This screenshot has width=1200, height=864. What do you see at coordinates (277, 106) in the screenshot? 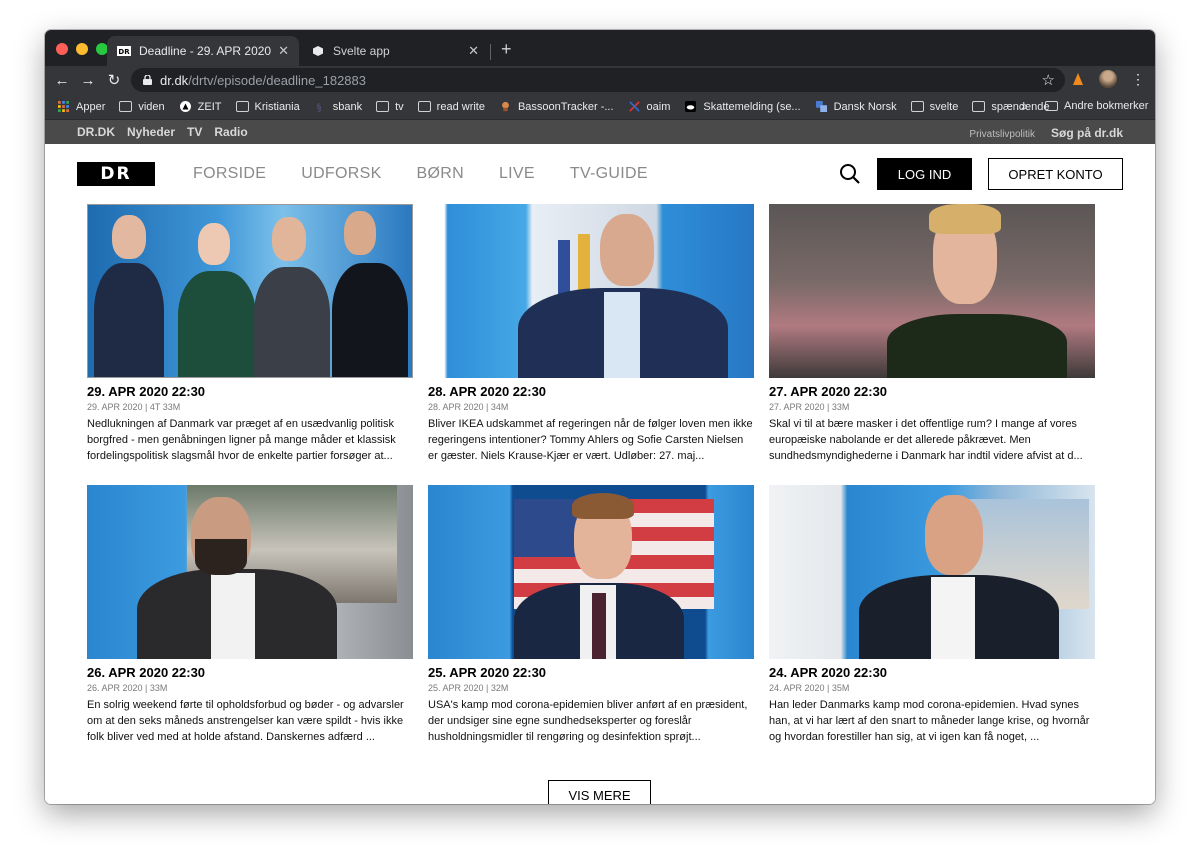
I see `bookmark-label: Kristiania` at bounding box center [277, 106].